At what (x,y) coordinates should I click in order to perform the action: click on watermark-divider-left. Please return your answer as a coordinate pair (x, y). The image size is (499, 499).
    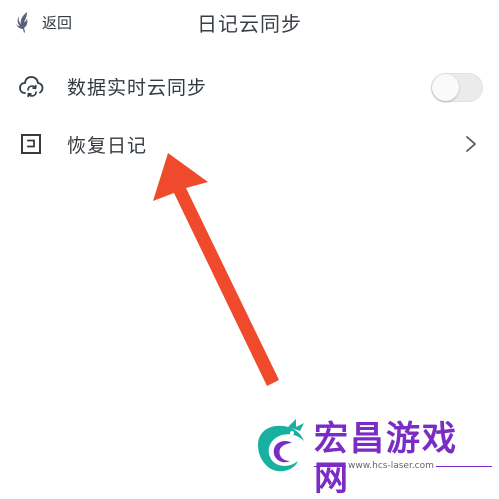
    Looking at the image, I should click on (330, 466).